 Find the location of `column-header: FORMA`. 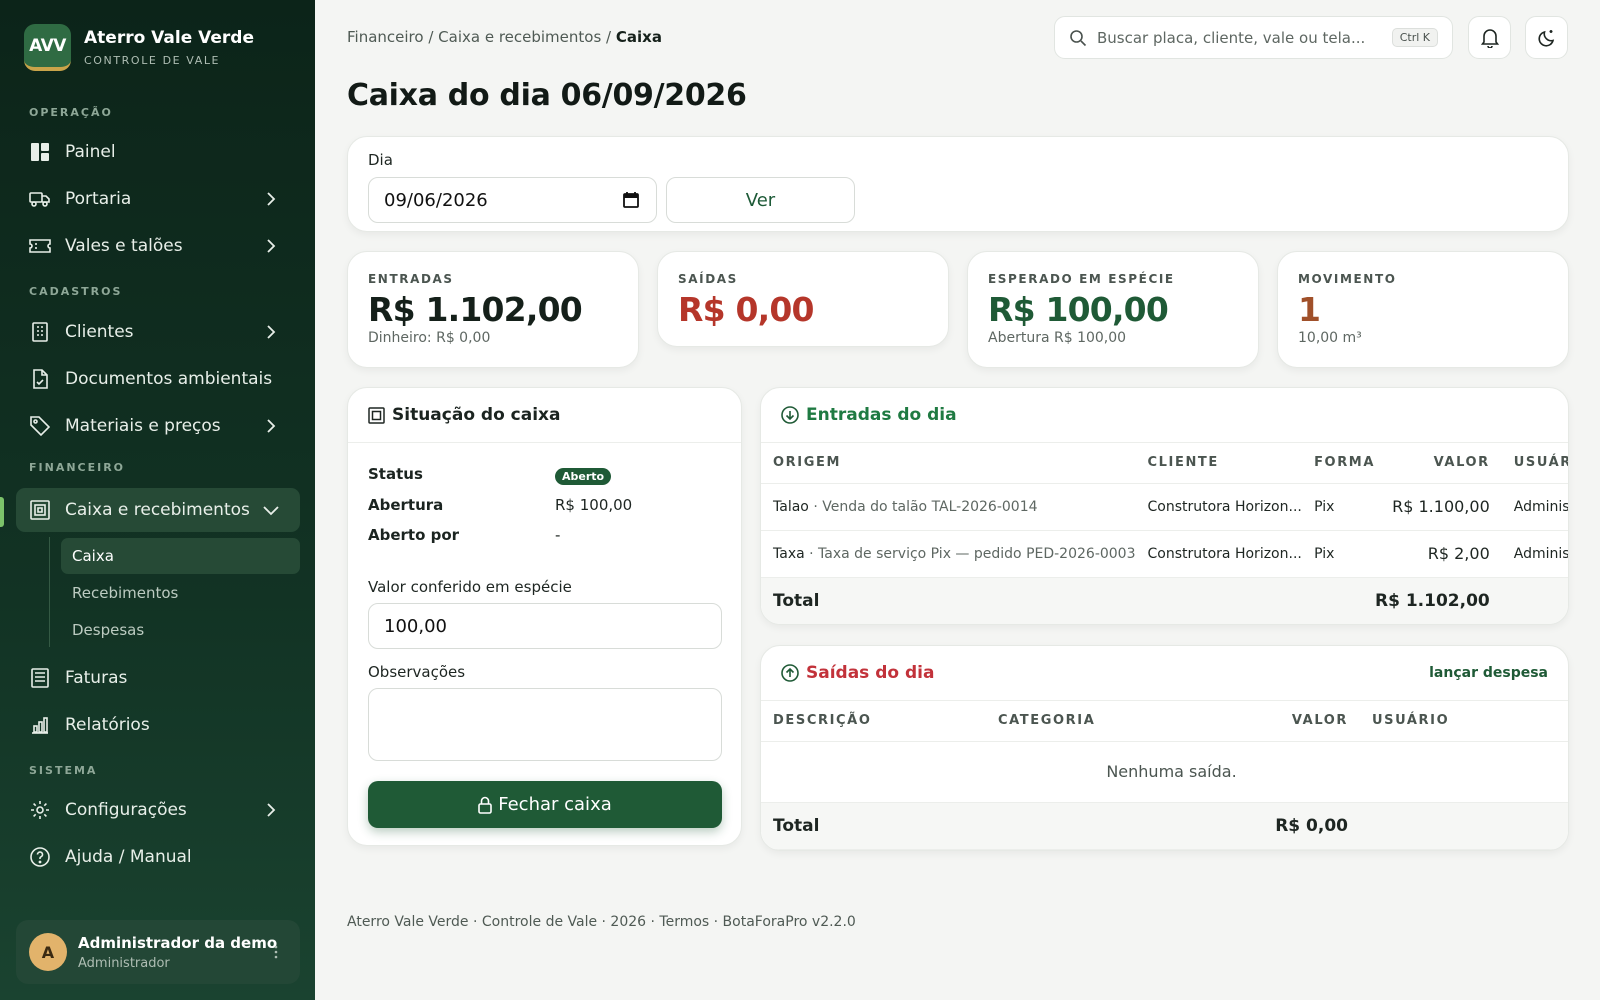

column-header: FORMA is located at coordinates (1339, 463).